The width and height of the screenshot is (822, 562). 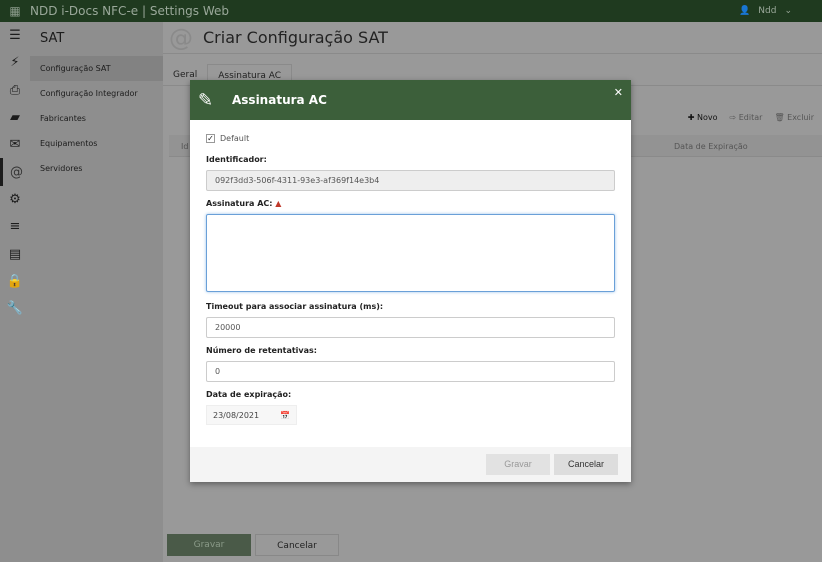 What do you see at coordinates (410, 180) in the screenshot?
I see `identificador-field: 092f3dd3-506f-4311-93e3-af369f14e3b4` at bounding box center [410, 180].